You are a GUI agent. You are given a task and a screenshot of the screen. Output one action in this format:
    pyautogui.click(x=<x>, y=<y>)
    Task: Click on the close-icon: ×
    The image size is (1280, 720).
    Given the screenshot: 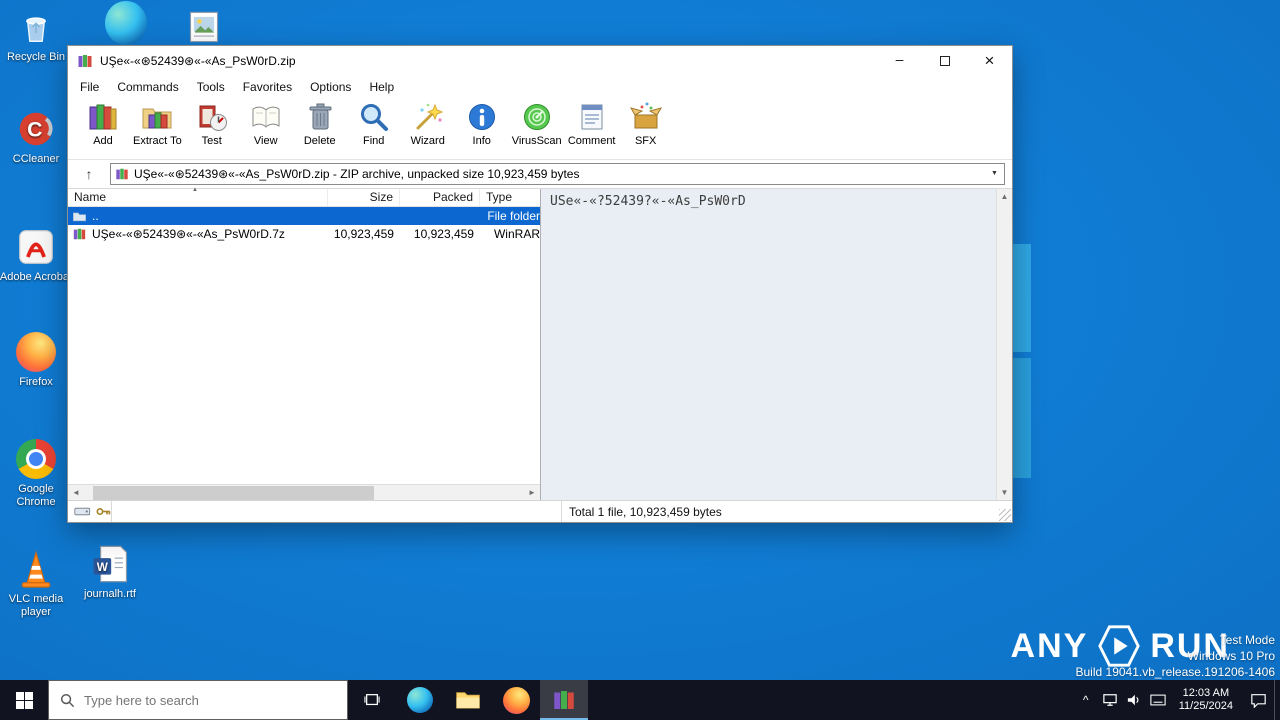 What is the action you would take?
    pyautogui.click(x=989, y=60)
    